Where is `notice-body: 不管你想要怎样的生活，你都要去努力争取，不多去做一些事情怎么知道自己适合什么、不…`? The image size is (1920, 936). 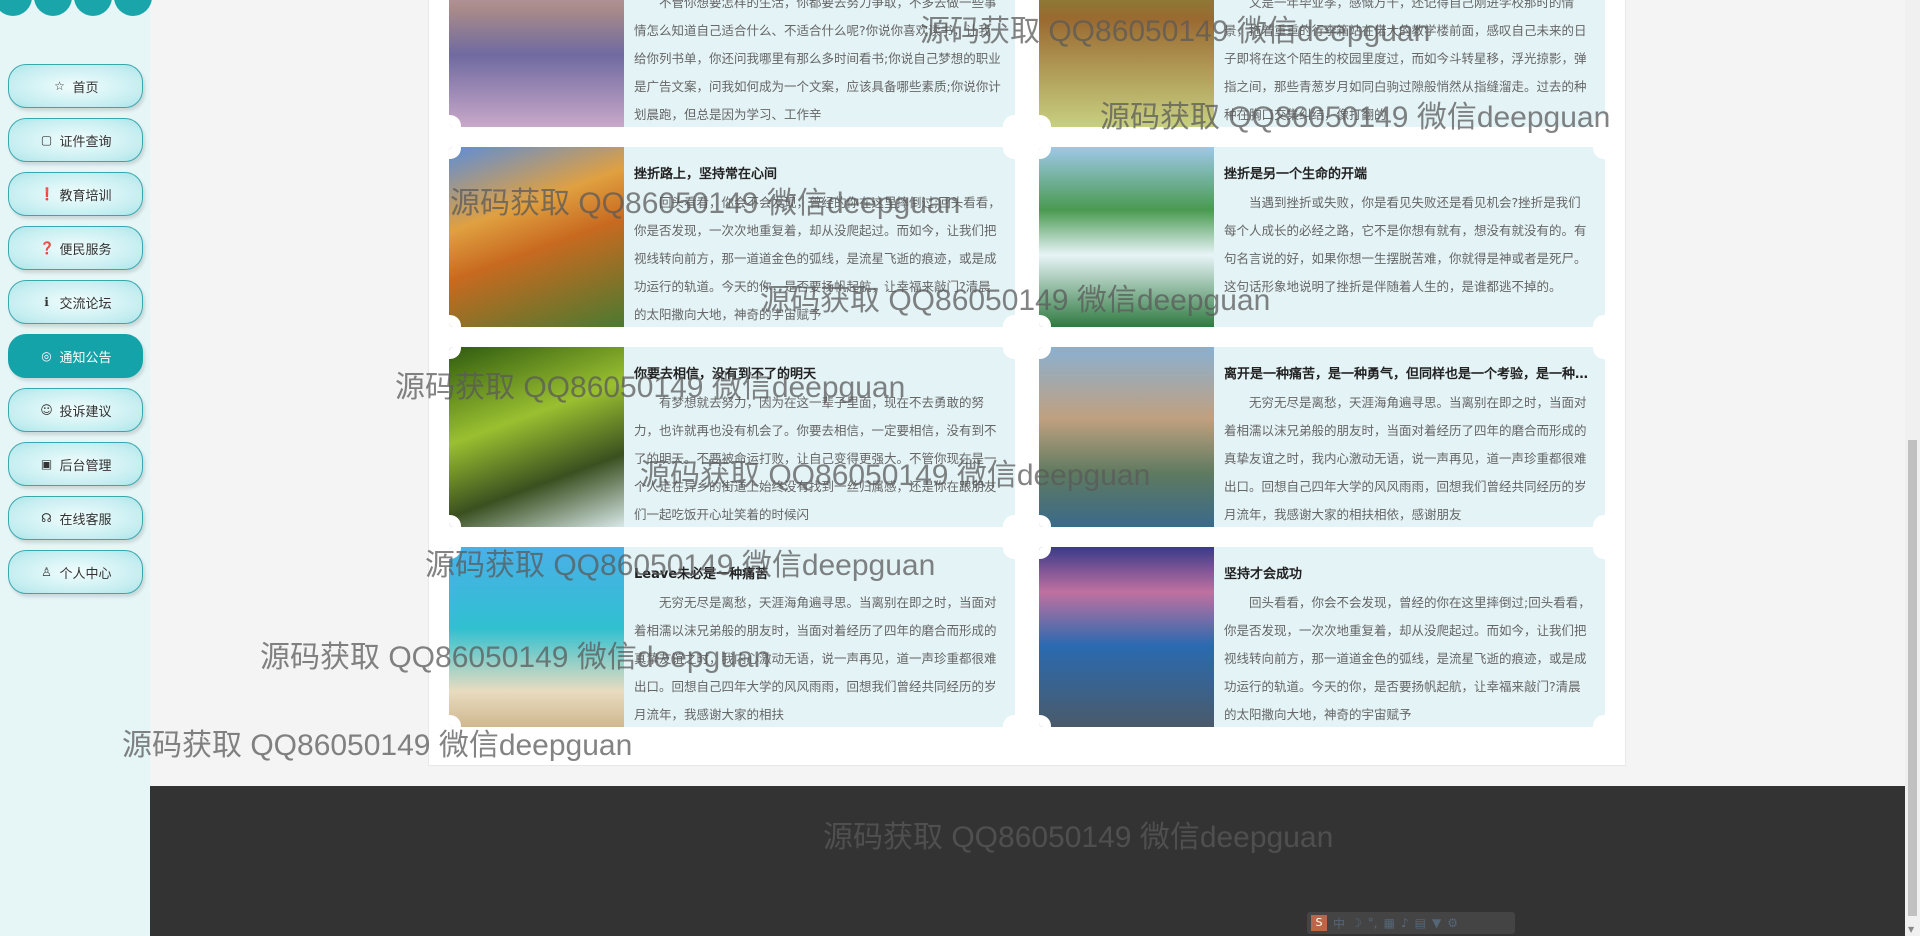 notice-body: 不管你想要怎样的生活，你都要去努力争取，不多去做一些事情怎么知道自己适合什么、不… is located at coordinates (819, 63).